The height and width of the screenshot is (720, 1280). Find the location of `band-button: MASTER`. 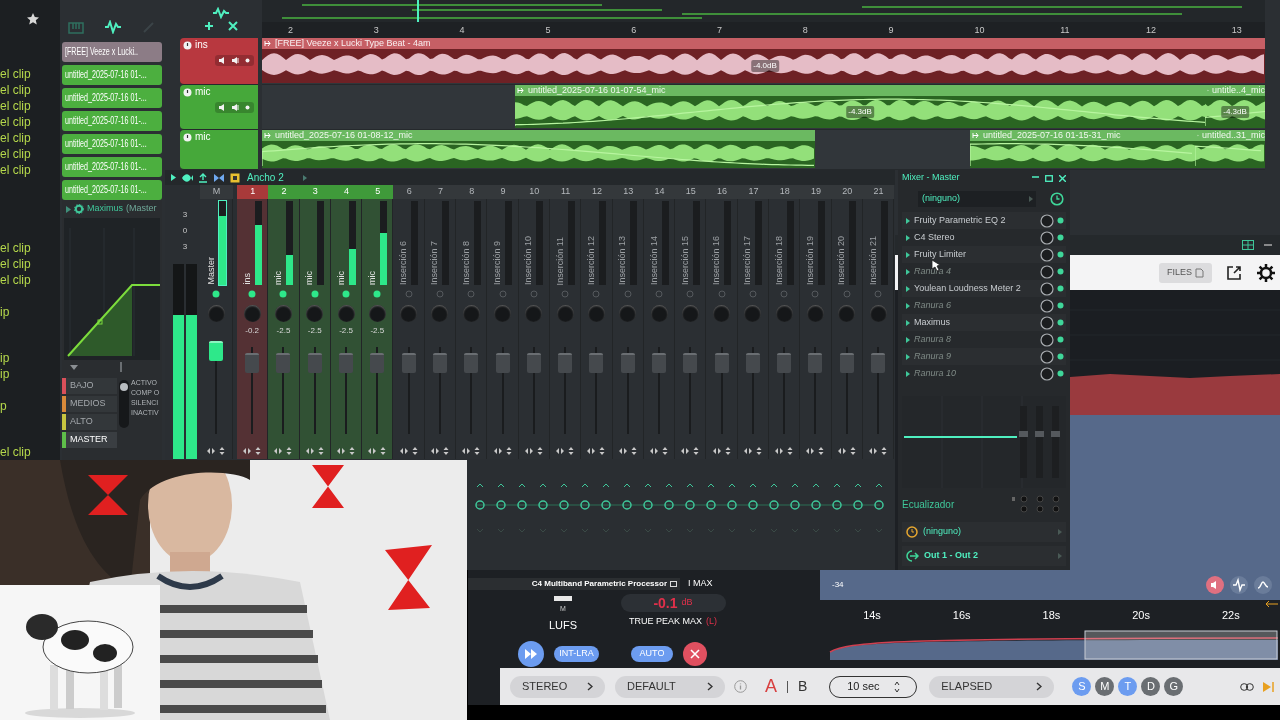

band-button: MASTER is located at coordinates (89, 440).